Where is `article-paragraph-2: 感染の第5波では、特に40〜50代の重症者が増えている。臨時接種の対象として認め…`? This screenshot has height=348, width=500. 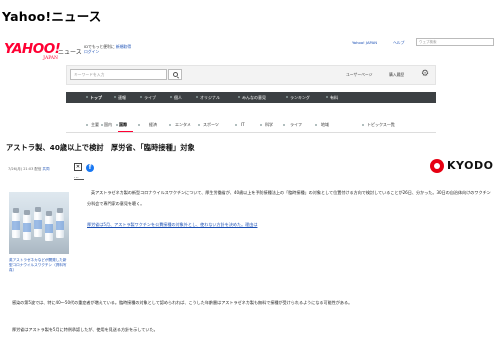 article-paragraph-2: 感染の第5波では、特に40〜50代の重症者が増えている。臨時接種の対象として認め… is located at coordinates (182, 302).